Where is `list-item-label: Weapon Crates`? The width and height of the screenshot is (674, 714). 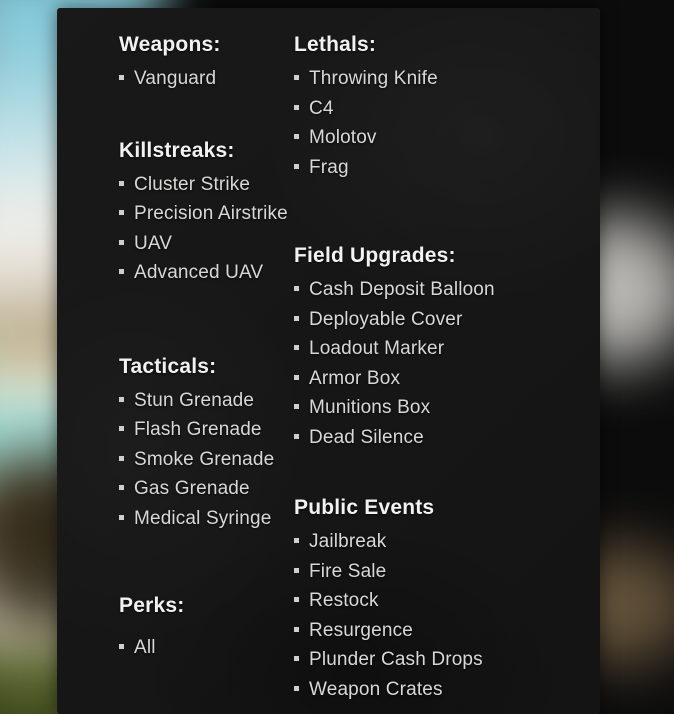 list-item-label: Weapon Crates is located at coordinates (376, 689).